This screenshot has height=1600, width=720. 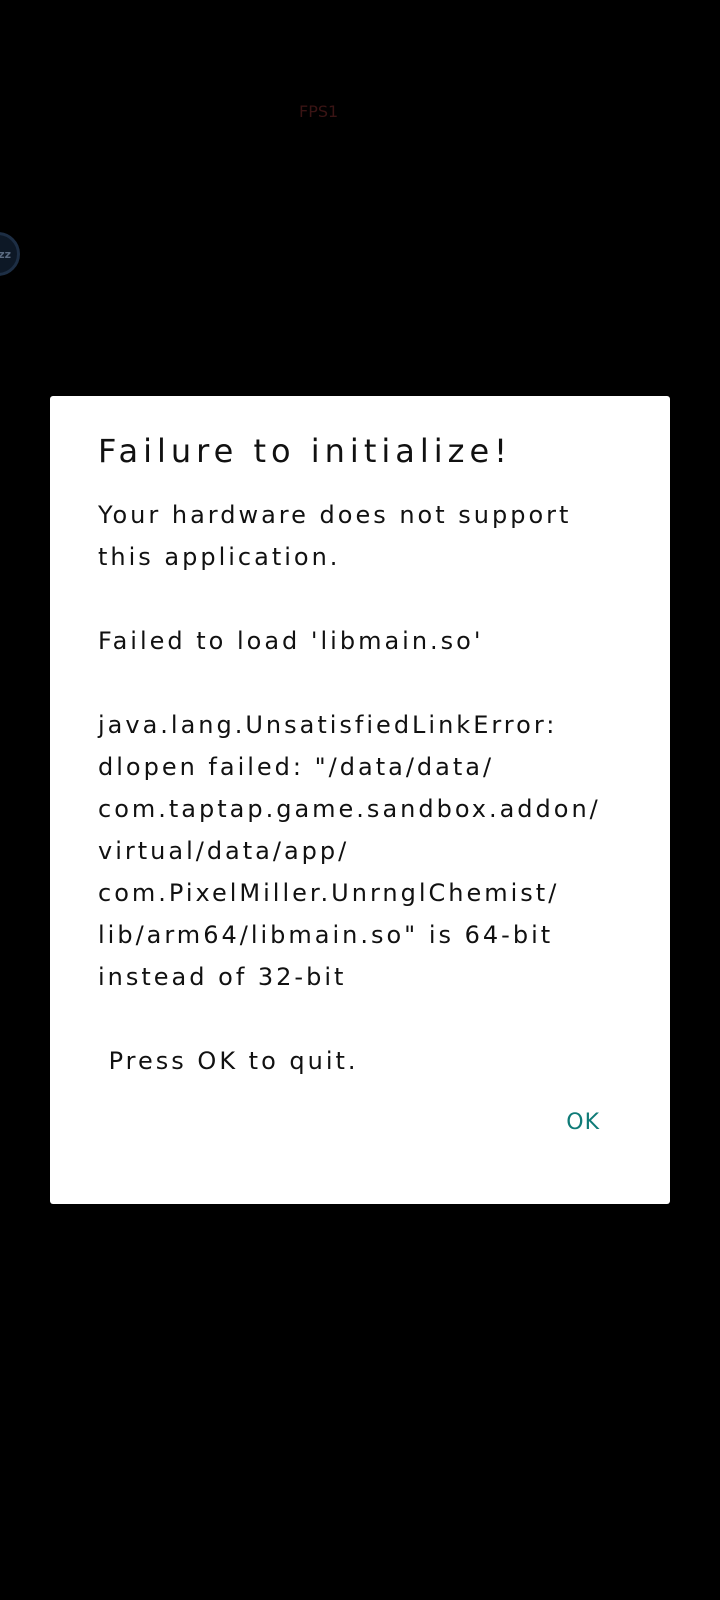 I want to click on message-line: dlopen failed: "/data/data/, so click(x=296, y=767).